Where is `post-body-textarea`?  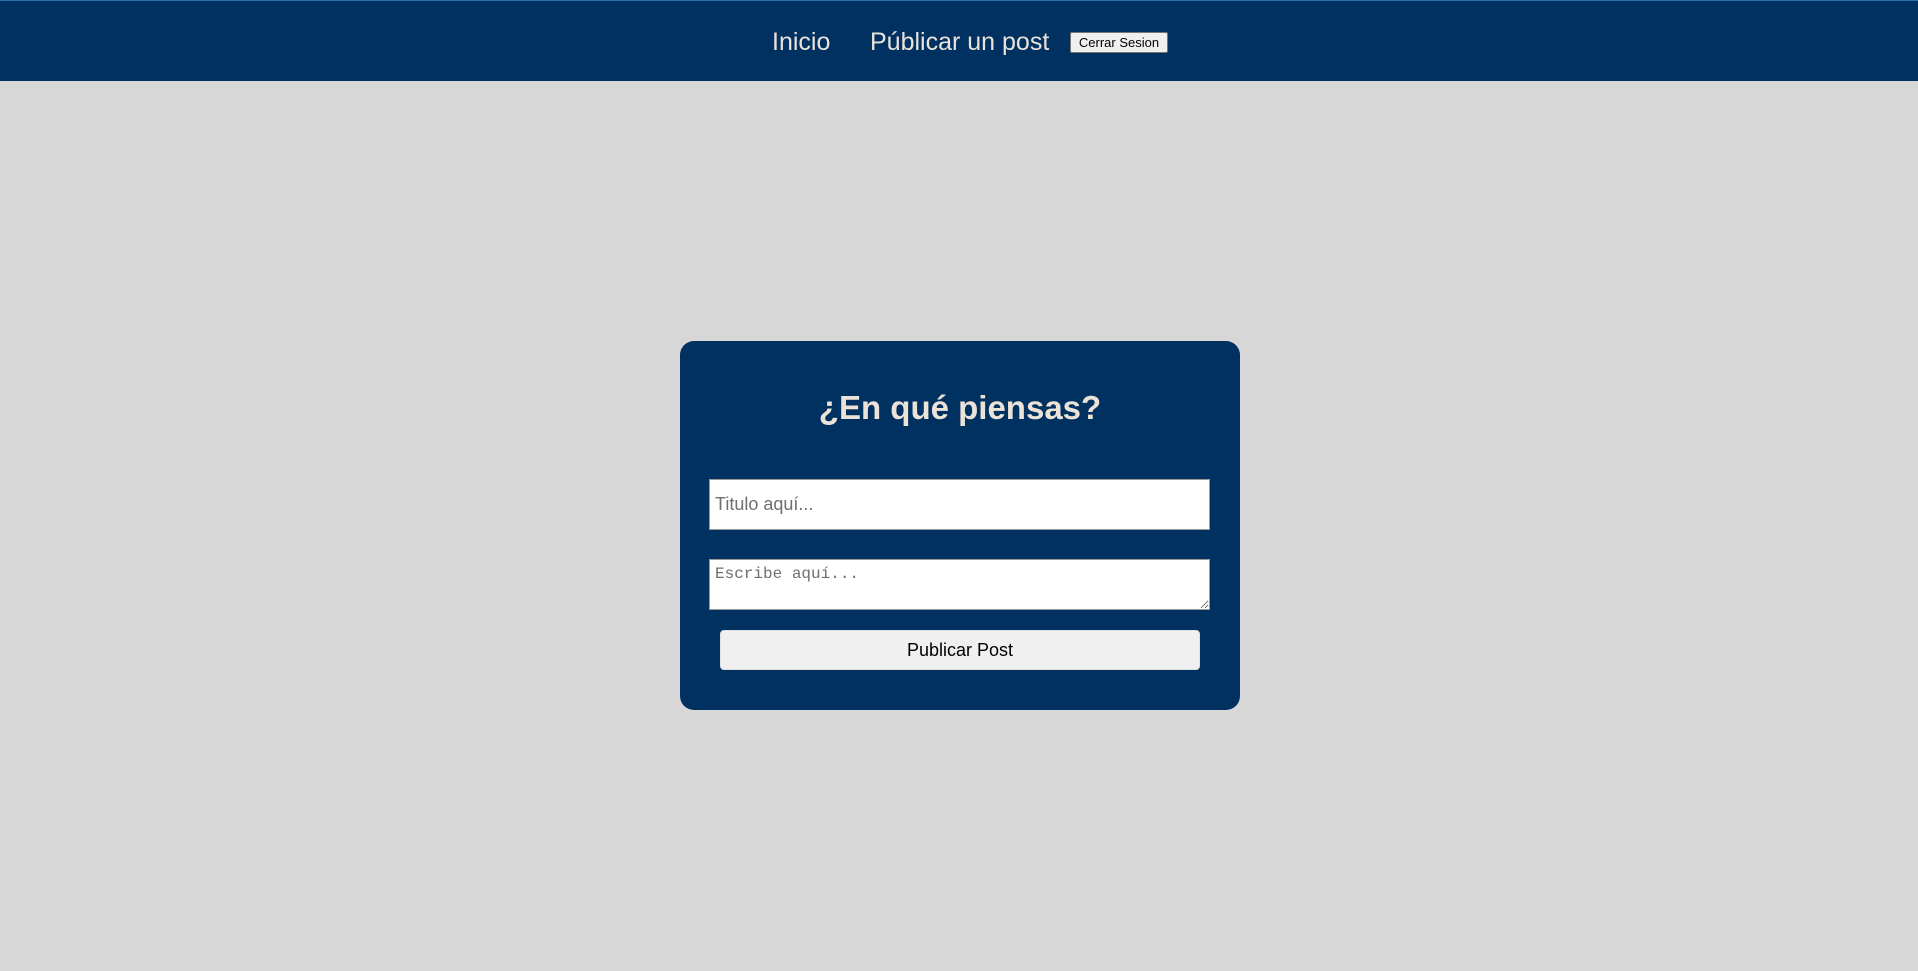 post-body-textarea is located at coordinates (959, 584).